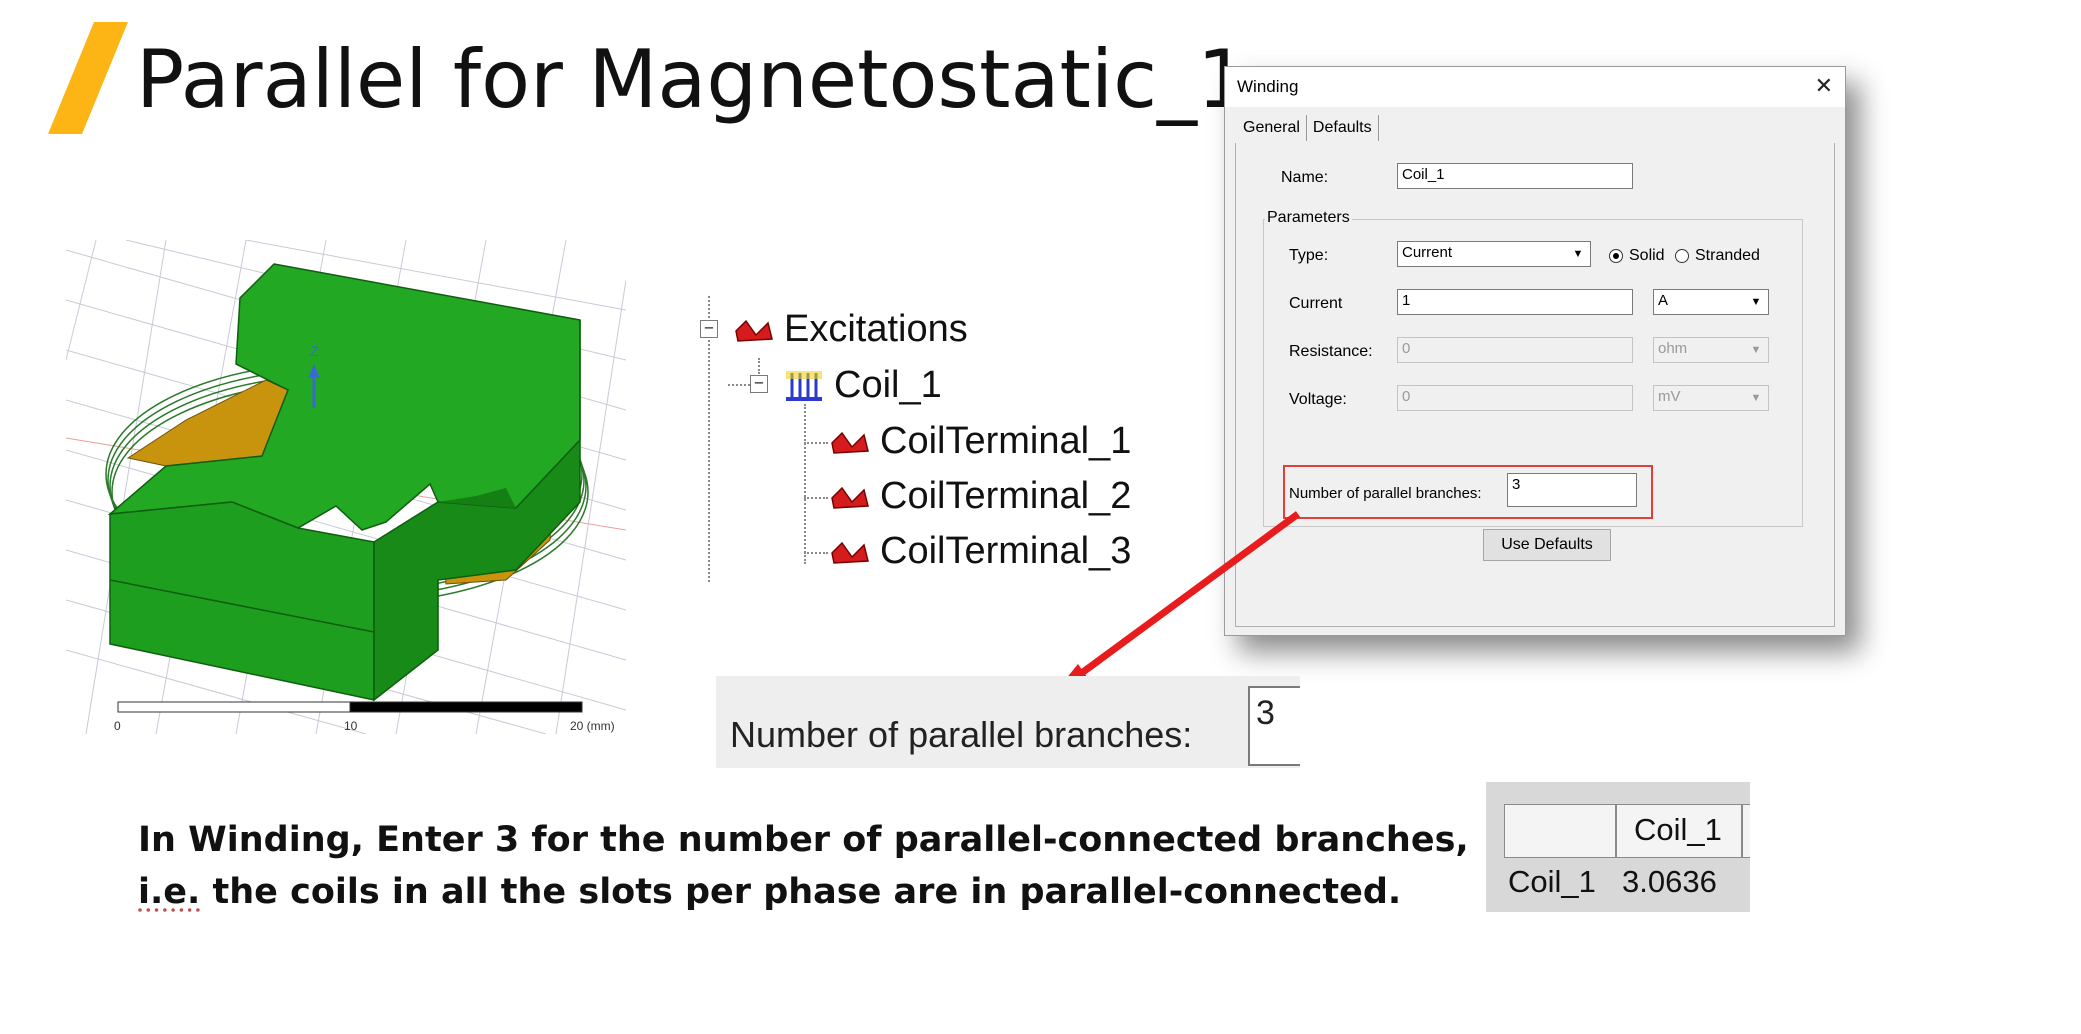 The image size is (2081, 1034). I want to click on tree-label-coil-terminal-1: CoilTerminal_1, so click(1006, 441).